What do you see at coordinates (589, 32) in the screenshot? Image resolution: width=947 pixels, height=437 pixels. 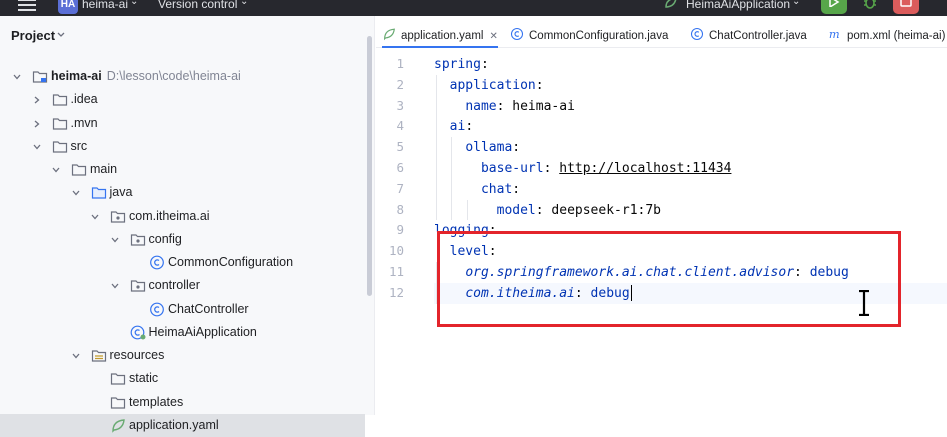 I see `editor-tab: CommonConfiguration.java` at bounding box center [589, 32].